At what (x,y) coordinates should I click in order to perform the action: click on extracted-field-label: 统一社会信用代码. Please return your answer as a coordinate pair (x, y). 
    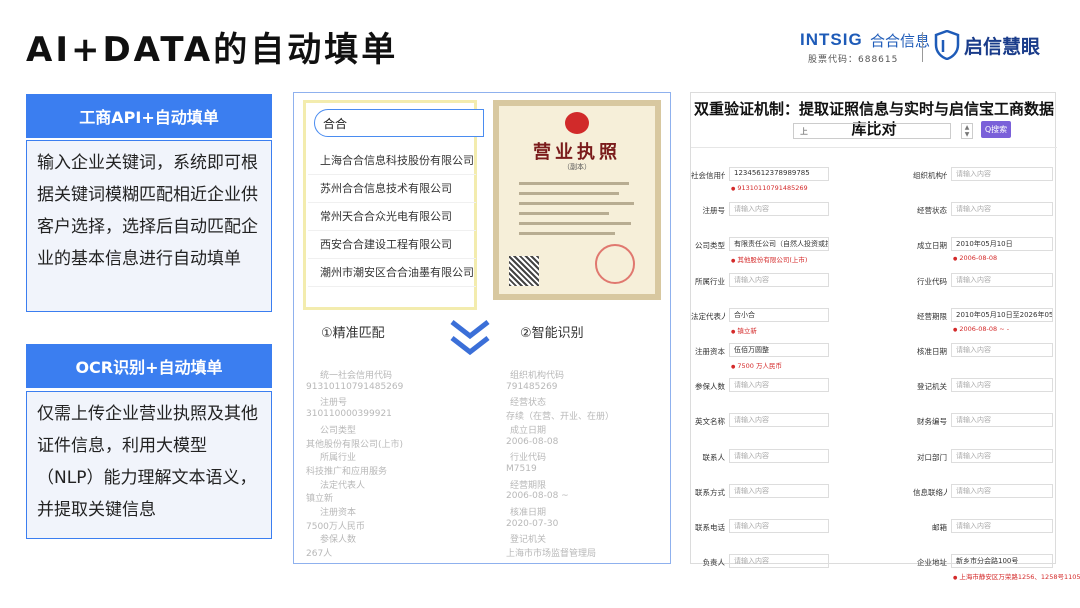
    Looking at the image, I should click on (356, 376).